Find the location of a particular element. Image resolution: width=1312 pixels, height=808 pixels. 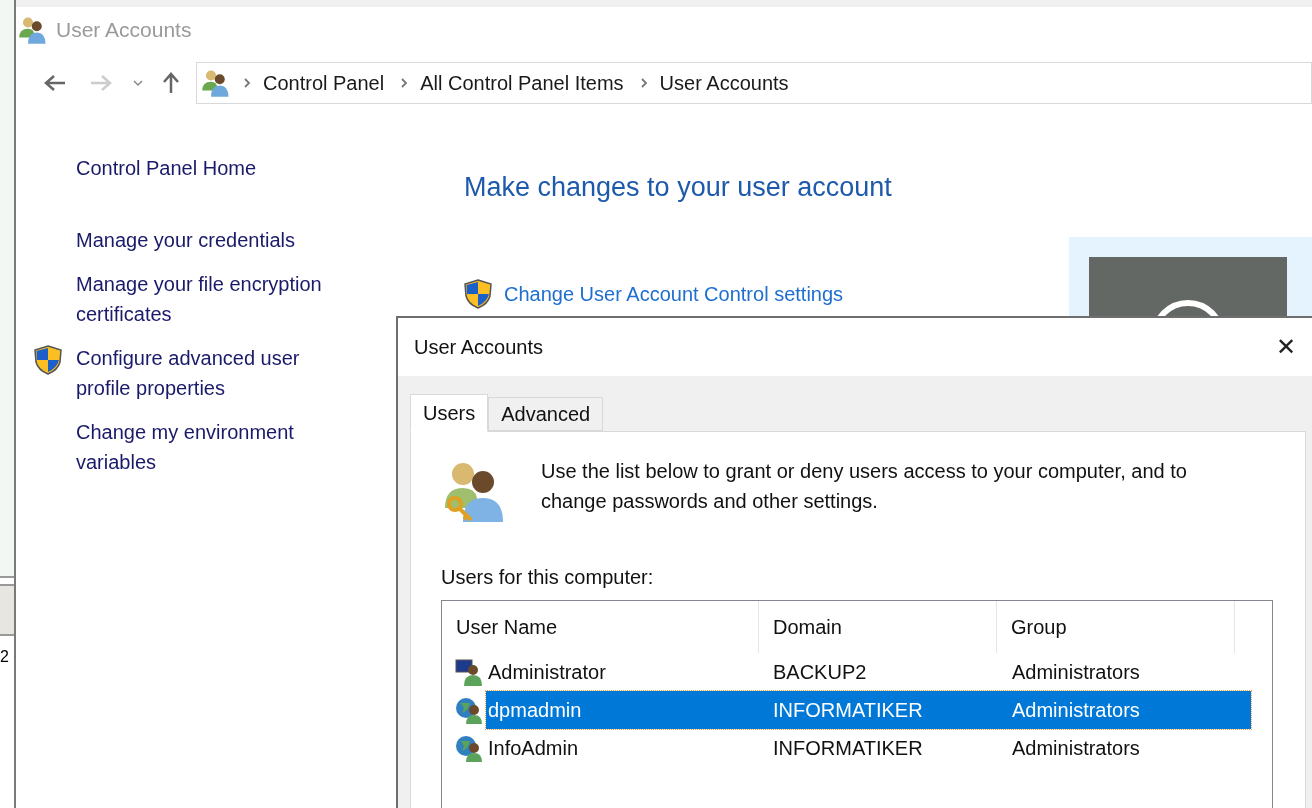

chevron-down-icon is located at coordinates (138, 83).